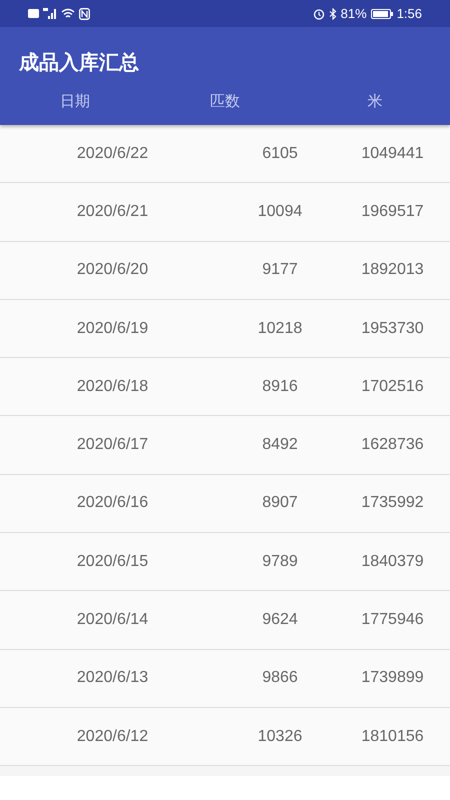 The height and width of the screenshot is (800, 450). I want to click on bluetooth-icon, so click(332, 14).